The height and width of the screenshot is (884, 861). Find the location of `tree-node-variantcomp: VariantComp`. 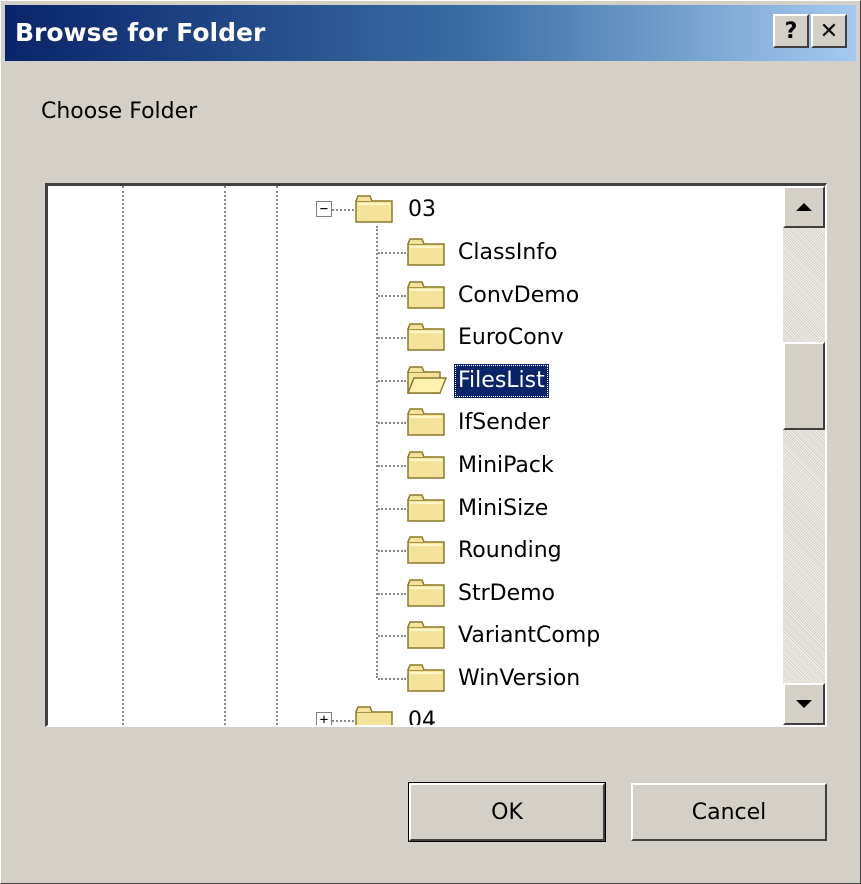

tree-node-variantcomp: VariantComp is located at coordinates (529, 636).